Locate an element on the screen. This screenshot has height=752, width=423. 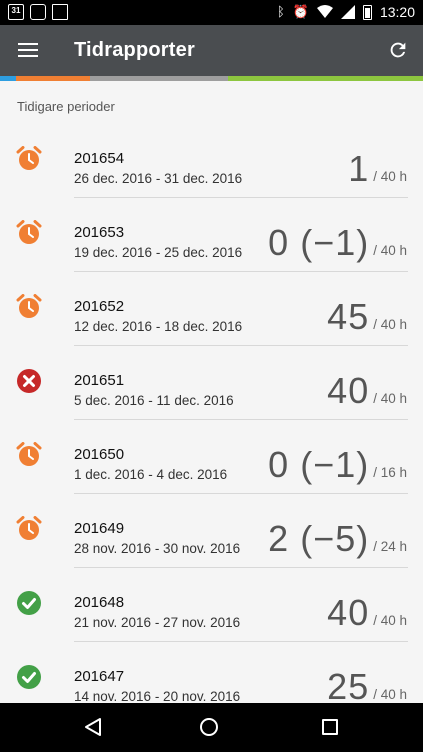
period-week: 201652 is located at coordinates (99, 306).